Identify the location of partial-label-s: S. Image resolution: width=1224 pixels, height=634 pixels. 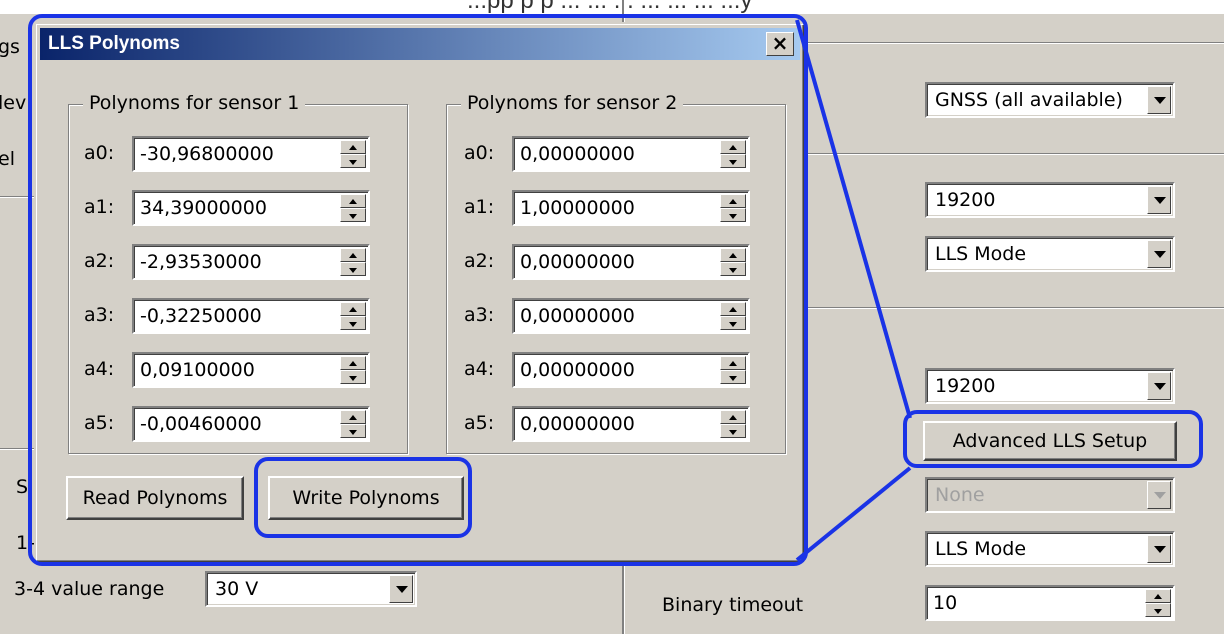
(22, 487).